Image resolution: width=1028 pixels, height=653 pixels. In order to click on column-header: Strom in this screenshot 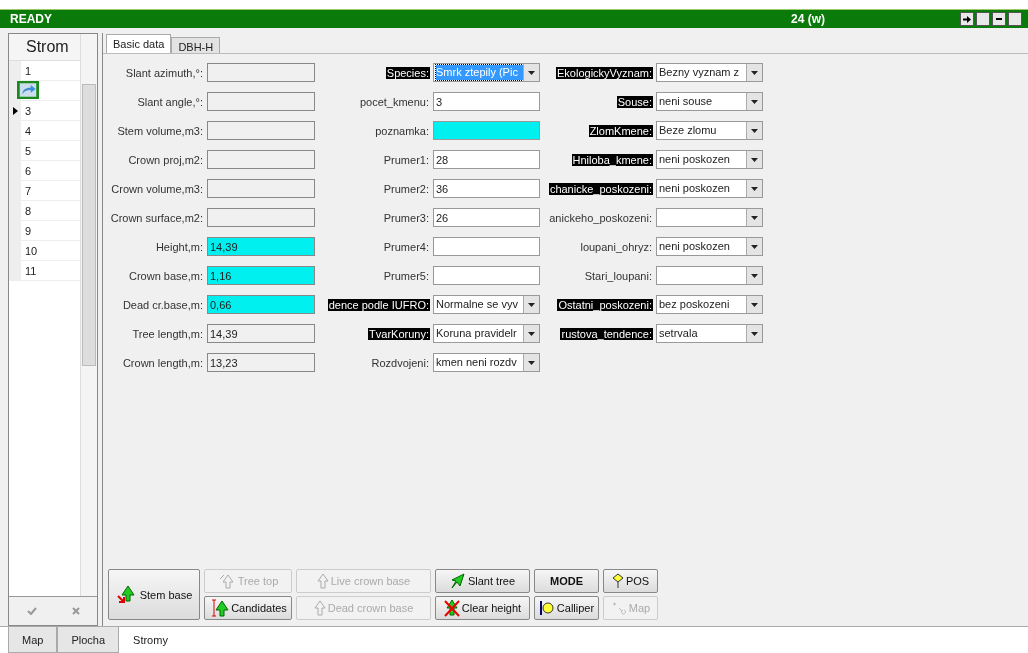, I will do `click(44, 47)`.